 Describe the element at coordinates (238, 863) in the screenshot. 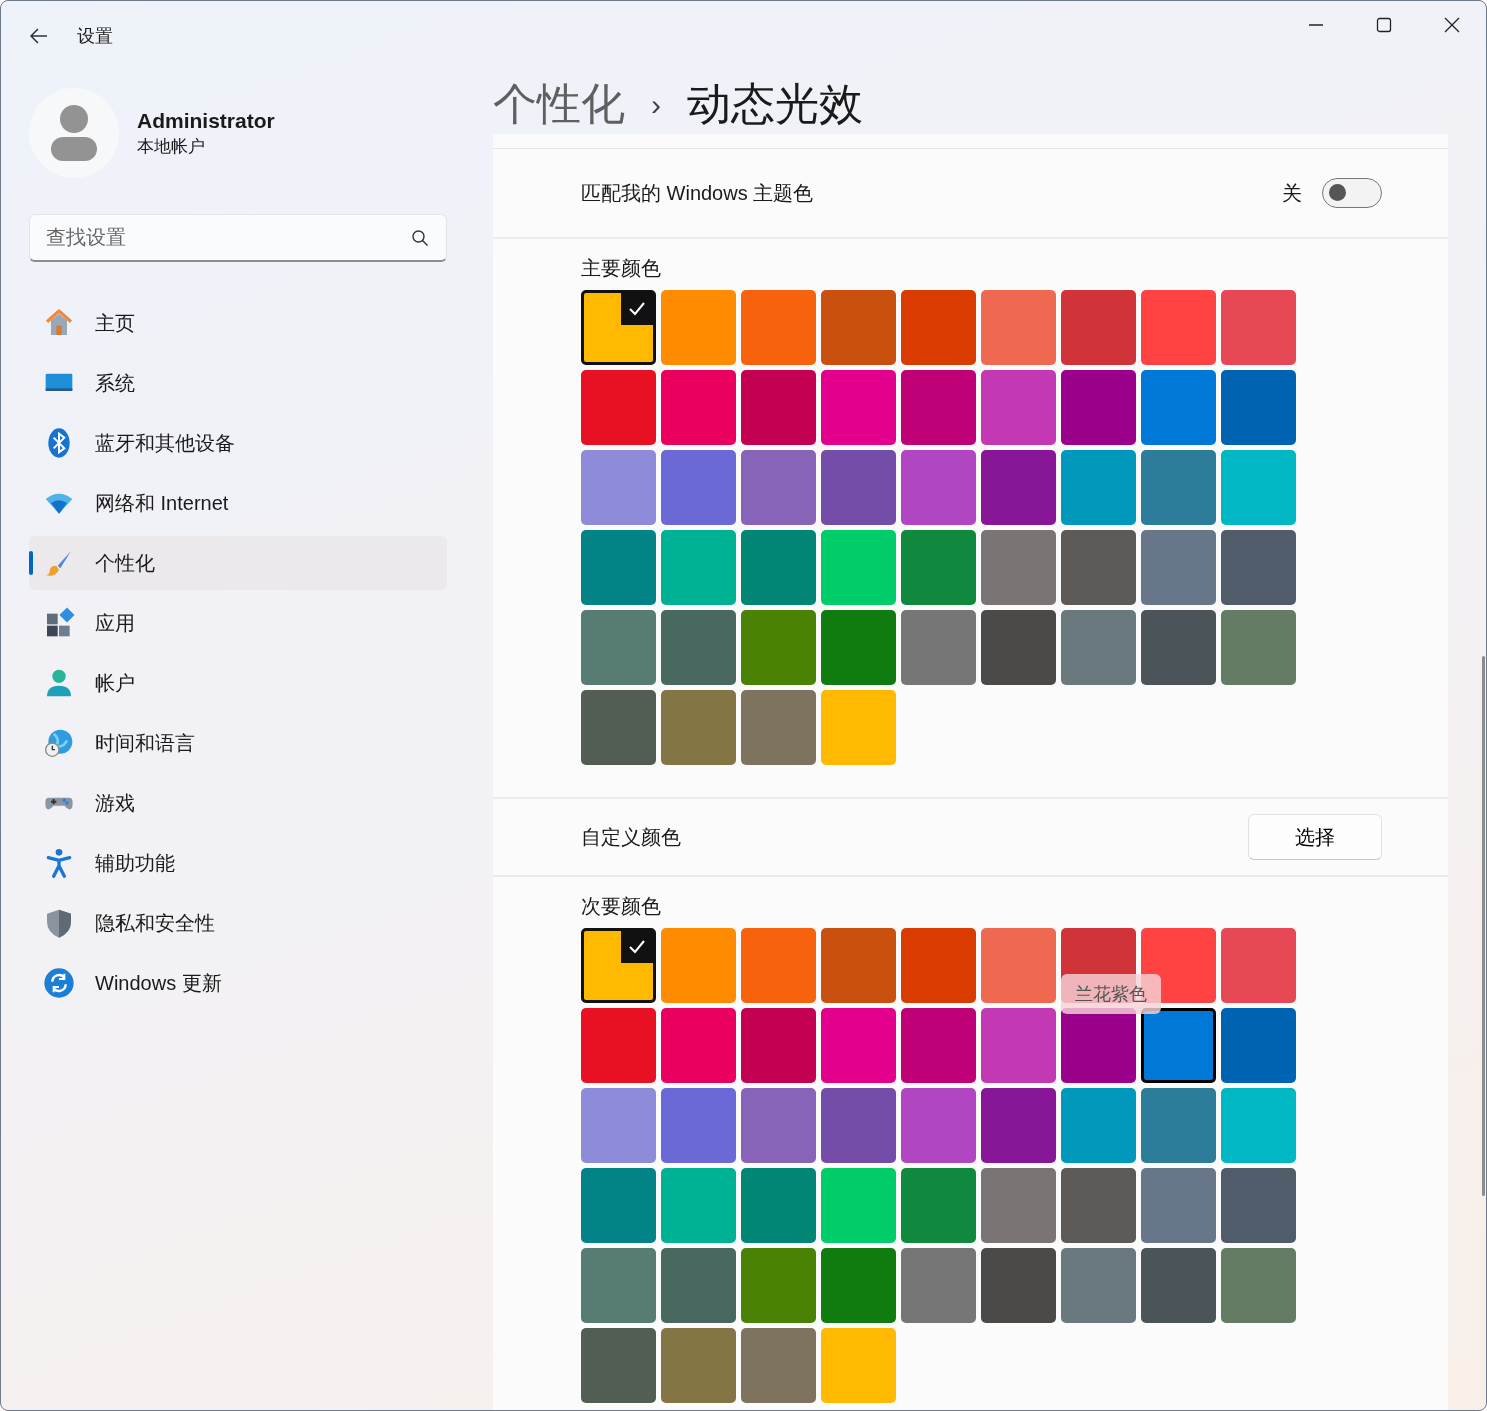

I see `sidebar-item: 辅助功能` at that location.